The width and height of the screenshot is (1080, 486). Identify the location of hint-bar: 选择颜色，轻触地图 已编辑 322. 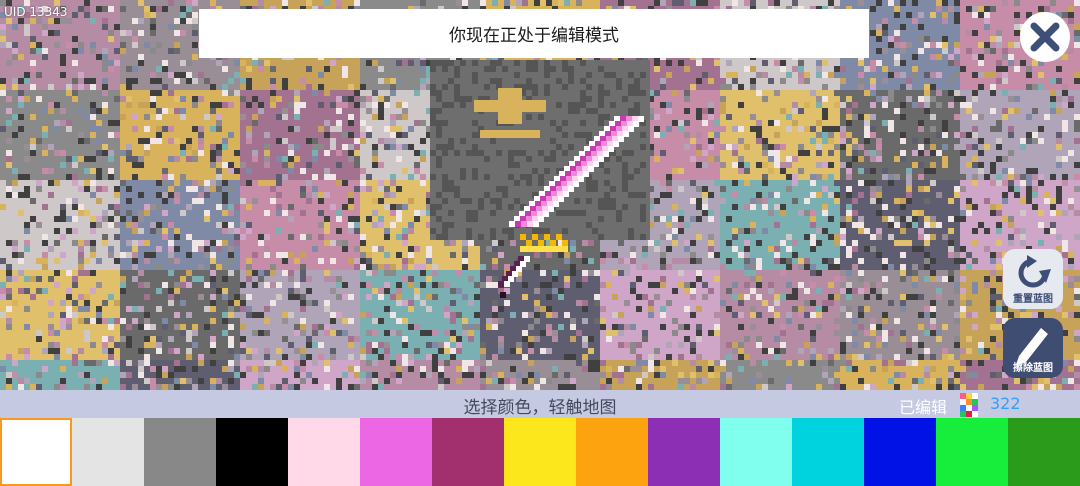
(540, 404).